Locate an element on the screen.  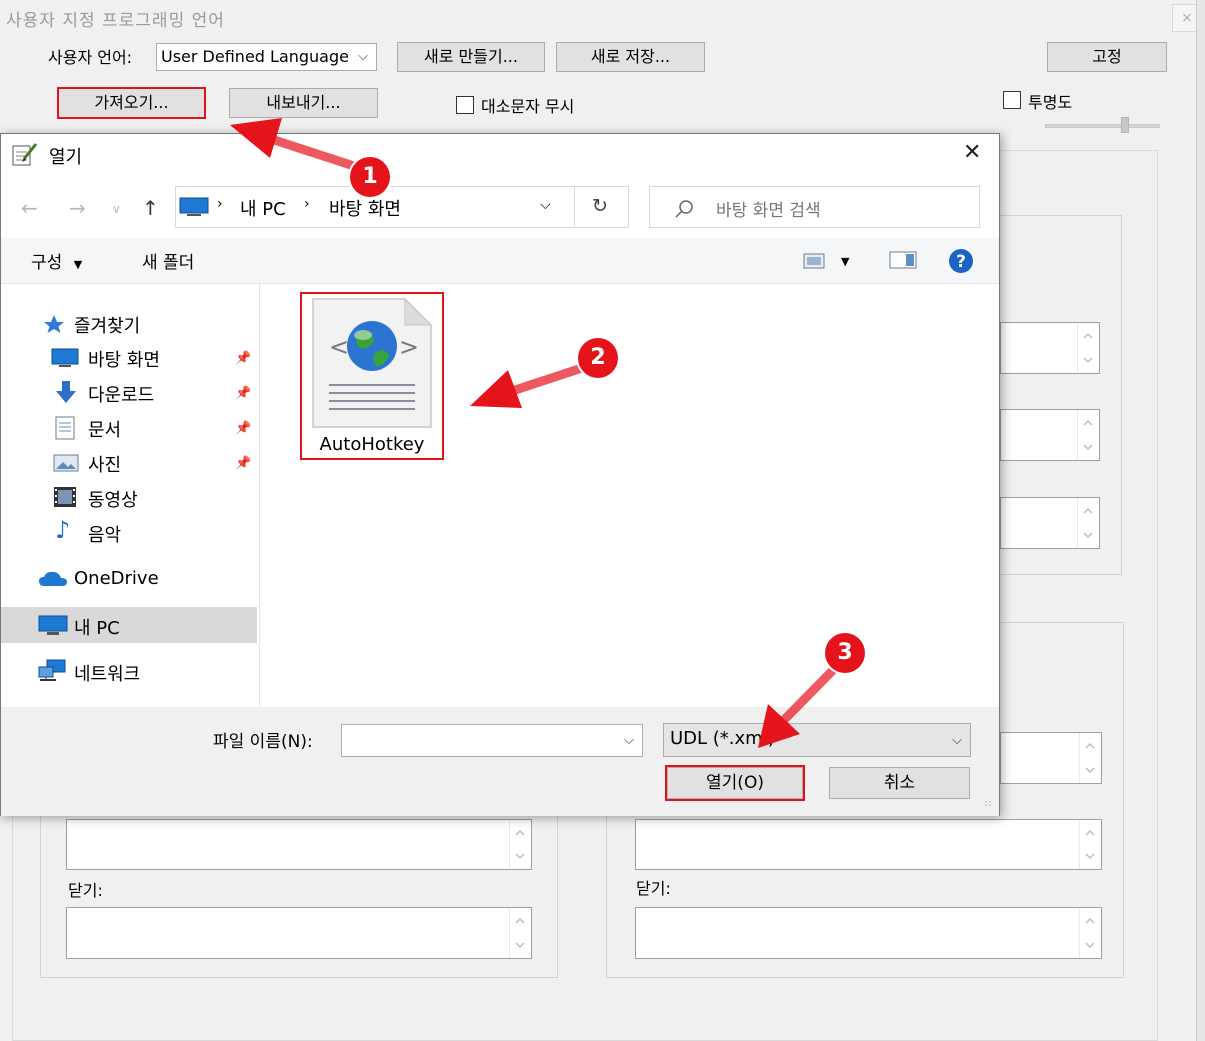
caret-down-icon: ▼ is located at coordinates (78, 264).